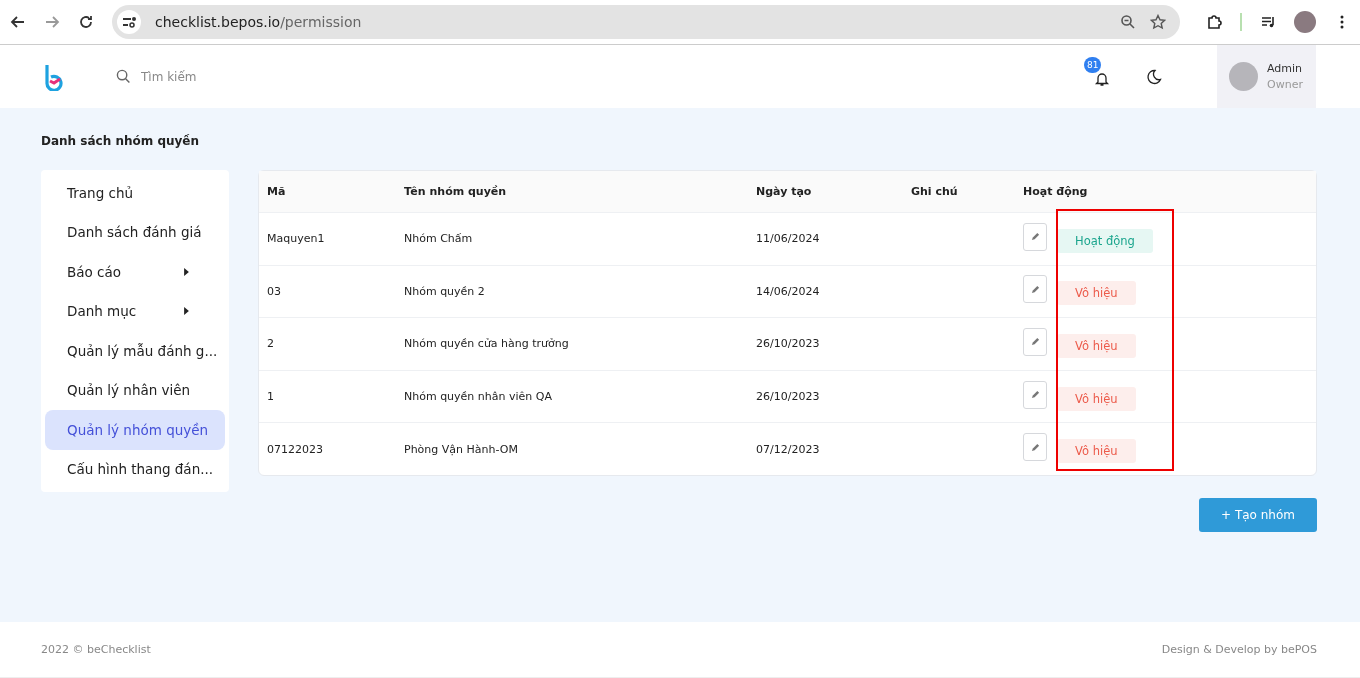 The image size is (1360, 678). Describe the element at coordinates (259, 22) in the screenshot. I see `url-text: checklist.bepos.io/permission` at that location.